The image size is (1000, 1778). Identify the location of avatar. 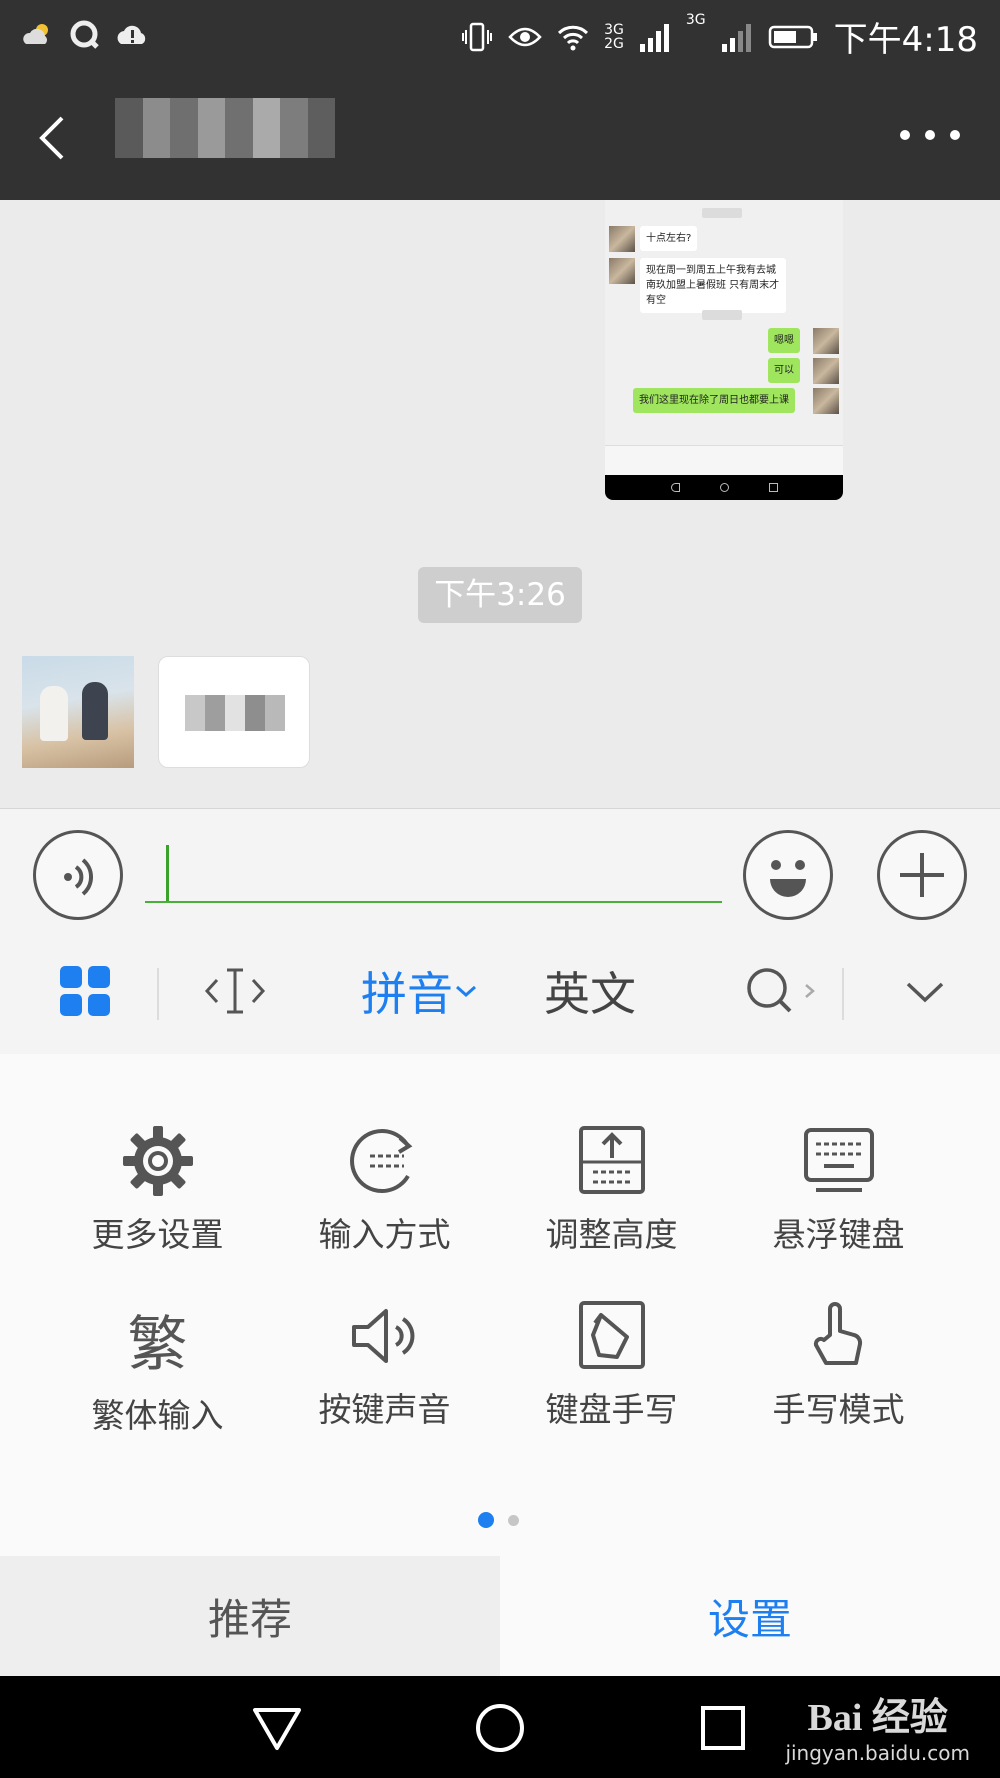
(78, 712).